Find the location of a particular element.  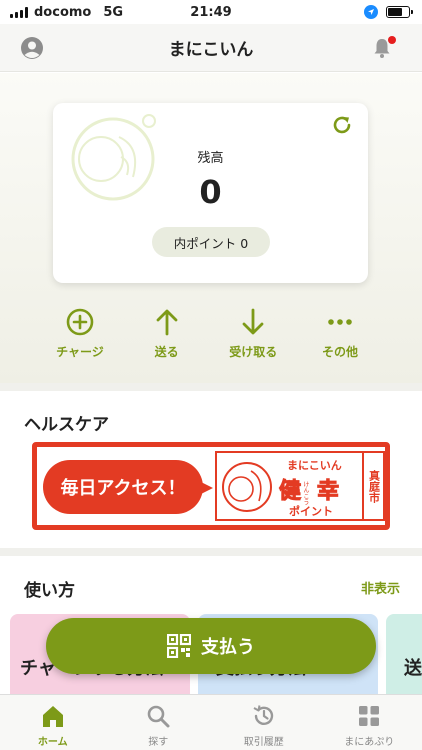

logo-char-2: 幸 is located at coordinates (328, 492).